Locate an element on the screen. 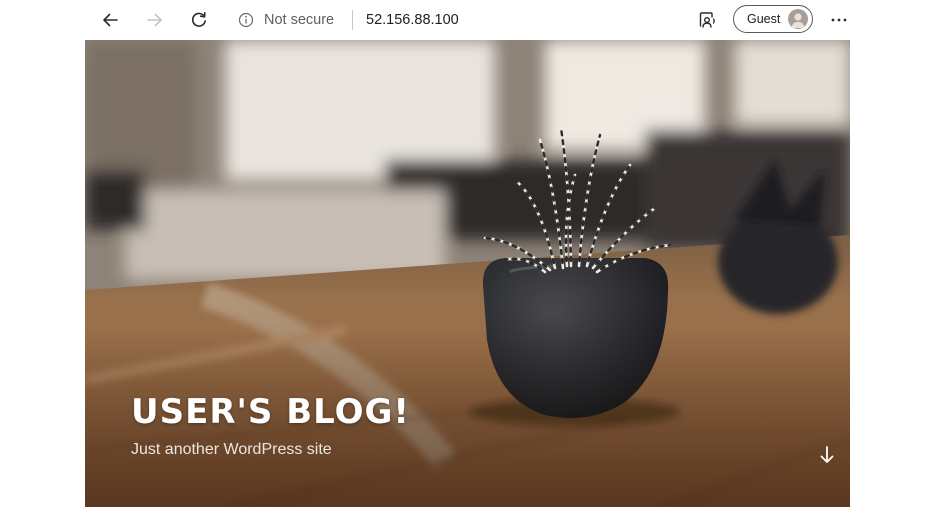 The image size is (934, 507). profile-label: Guest is located at coordinates (764, 19).